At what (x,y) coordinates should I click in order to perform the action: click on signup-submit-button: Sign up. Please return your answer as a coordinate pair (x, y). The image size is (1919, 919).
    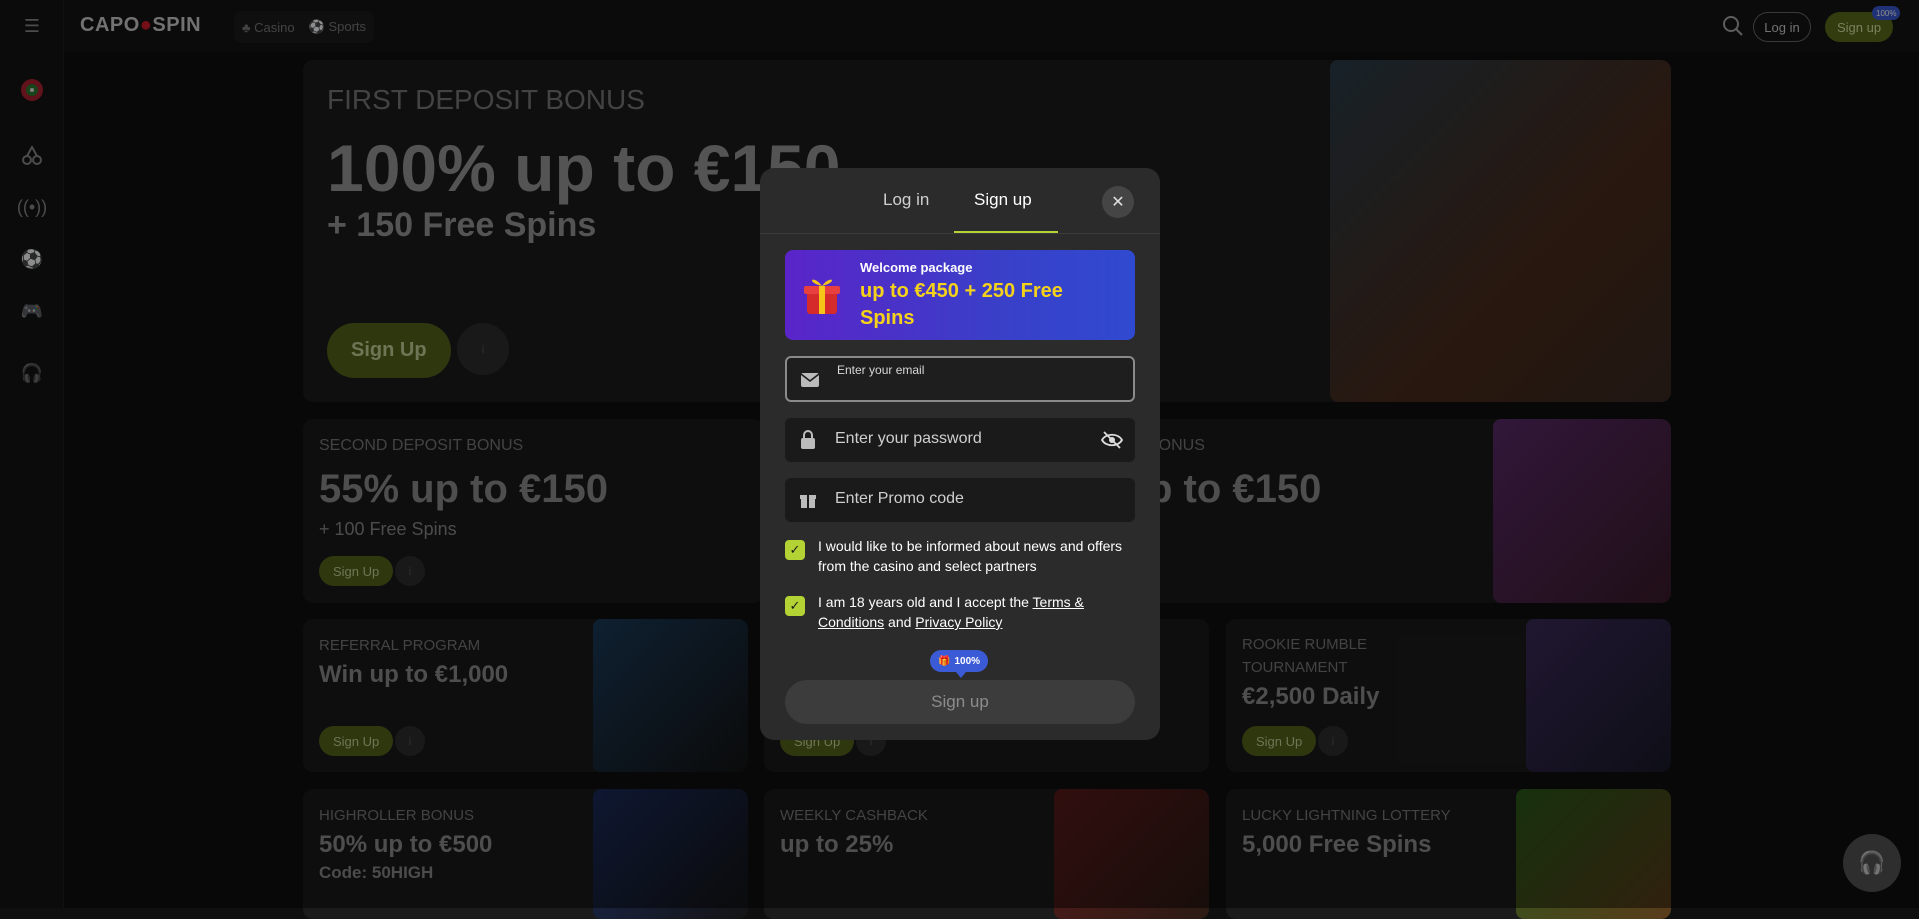
    Looking at the image, I should click on (960, 702).